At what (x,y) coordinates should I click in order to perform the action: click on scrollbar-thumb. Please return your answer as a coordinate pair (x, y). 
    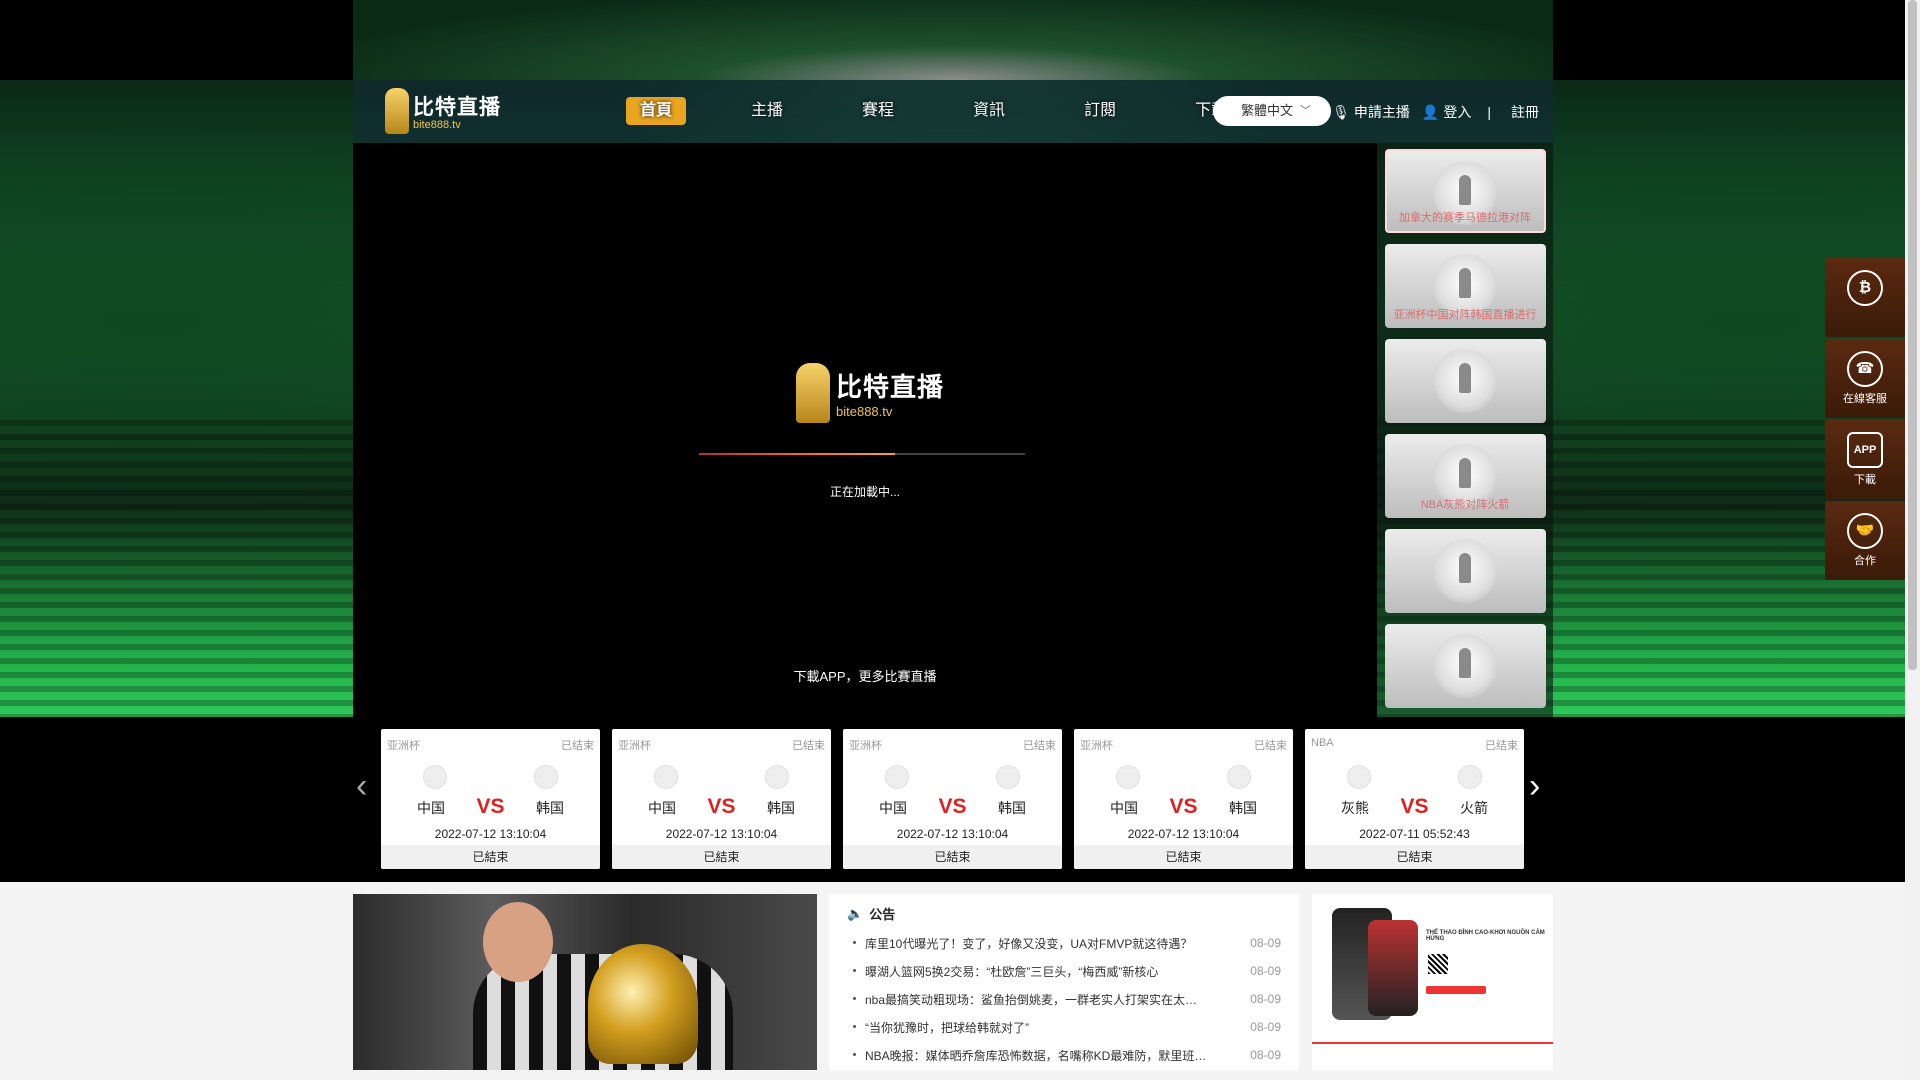
    Looking at the image, I should click on (1912, 335).